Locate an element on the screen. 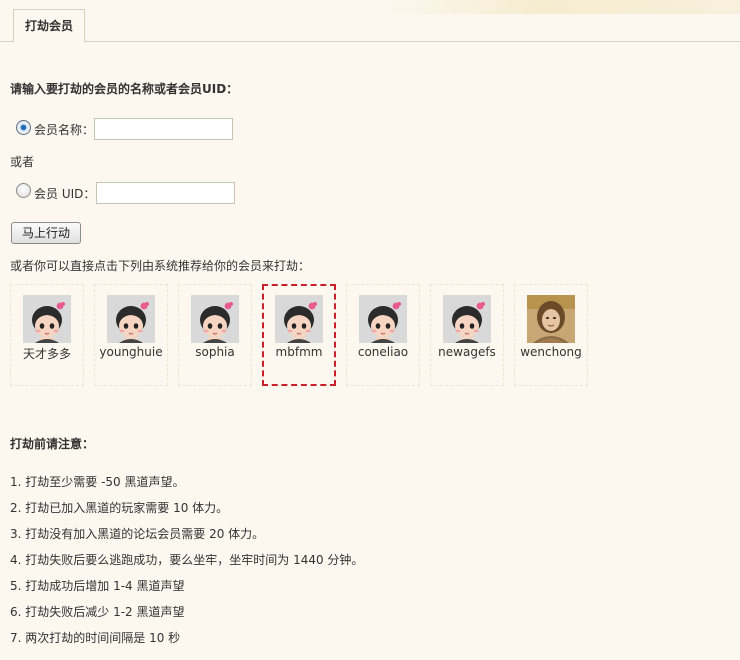  radio-member-name is located at coordinates (23, 127).